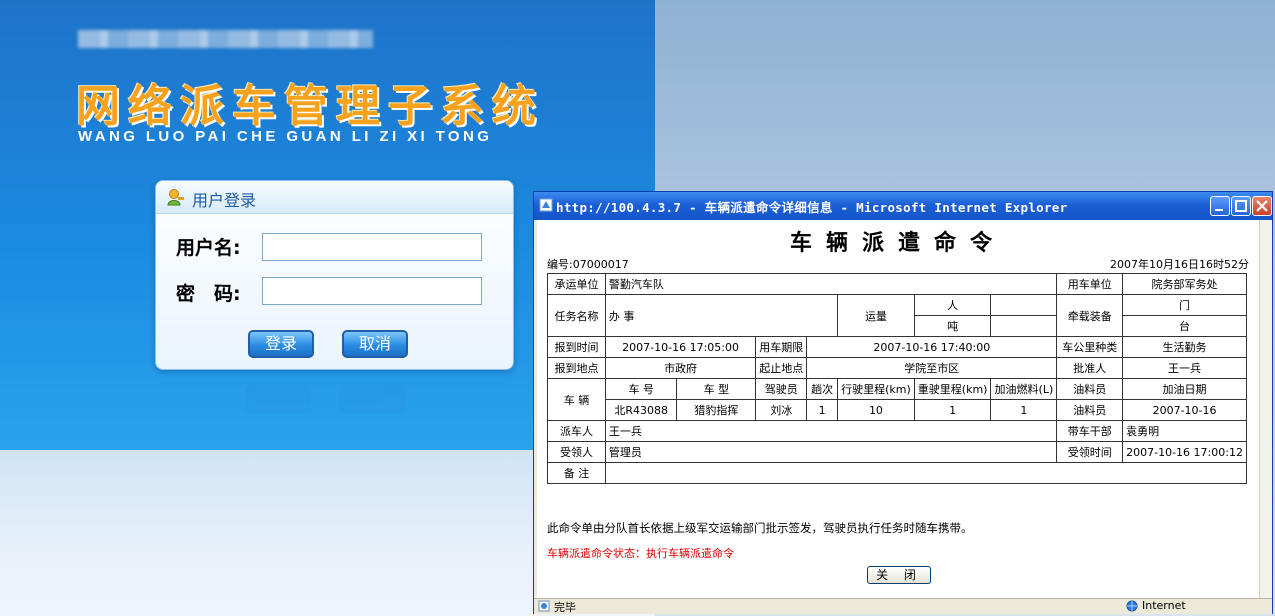 Image resolution: width=1275 pixels, height=616 pixels. What do you see at coordinates (899, 575) in the screenshot?
I see `close-order-button: 关 闭` at bounding box center [899, 575].